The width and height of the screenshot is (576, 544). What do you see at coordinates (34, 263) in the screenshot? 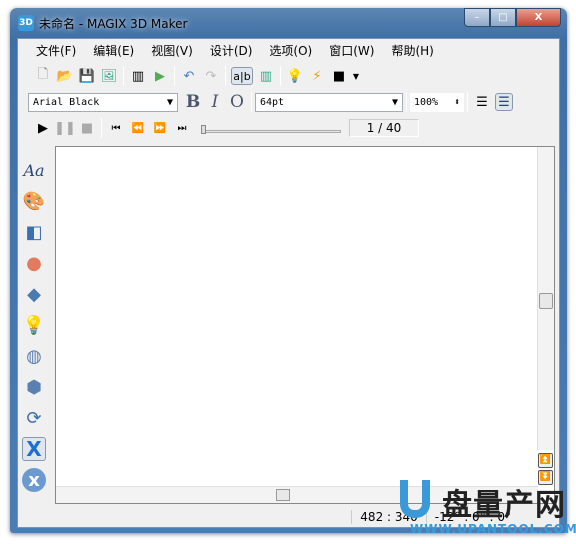
I see `material-icon: ●` at bounding box center [34, 263].